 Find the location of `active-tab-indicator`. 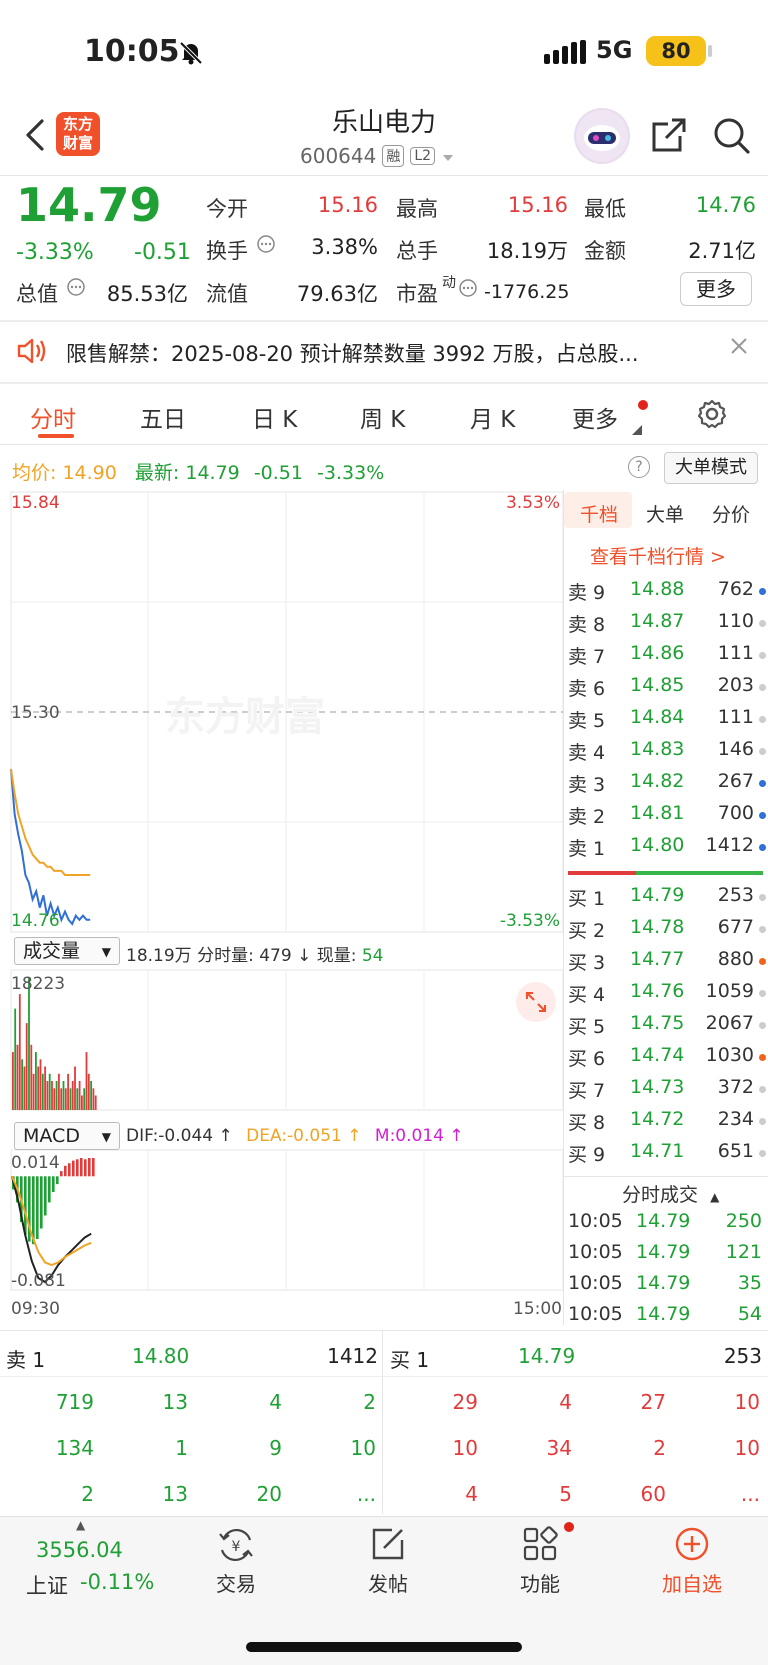

active-tab-indicator is located at coordinates (56, 436).